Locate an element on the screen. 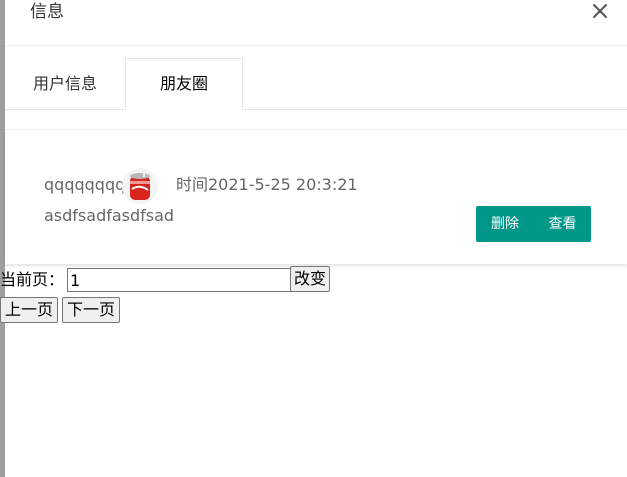 The image size is (627, 477). tab-user-info: 用户信息 is located at coordinates (65, 84).